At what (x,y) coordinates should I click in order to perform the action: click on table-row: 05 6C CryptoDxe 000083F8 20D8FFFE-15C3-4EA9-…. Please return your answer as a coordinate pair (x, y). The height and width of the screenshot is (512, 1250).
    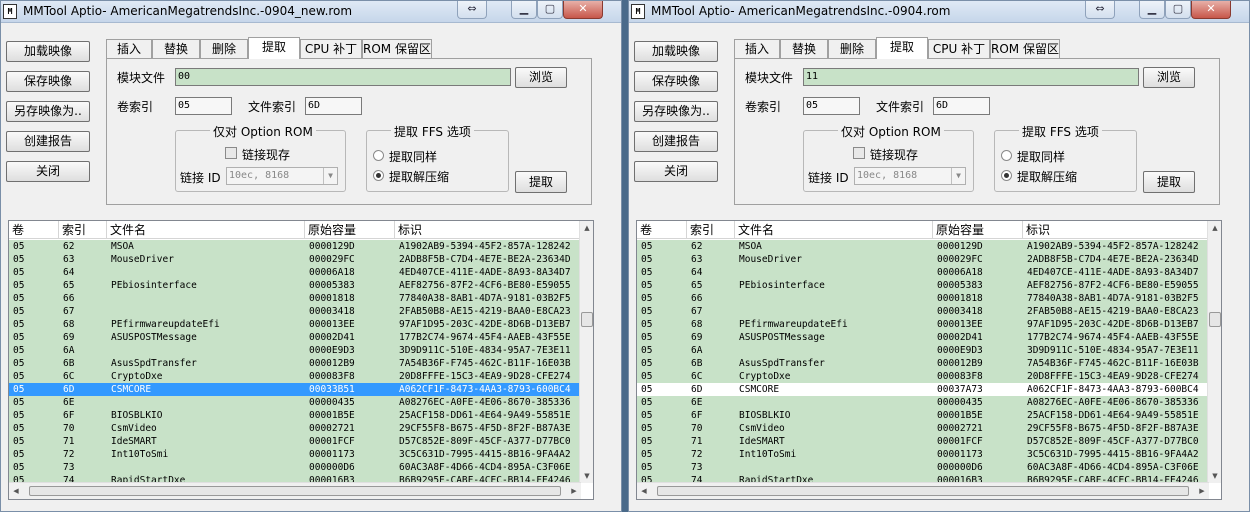
    Looking at the image, I should click on (294, 376).